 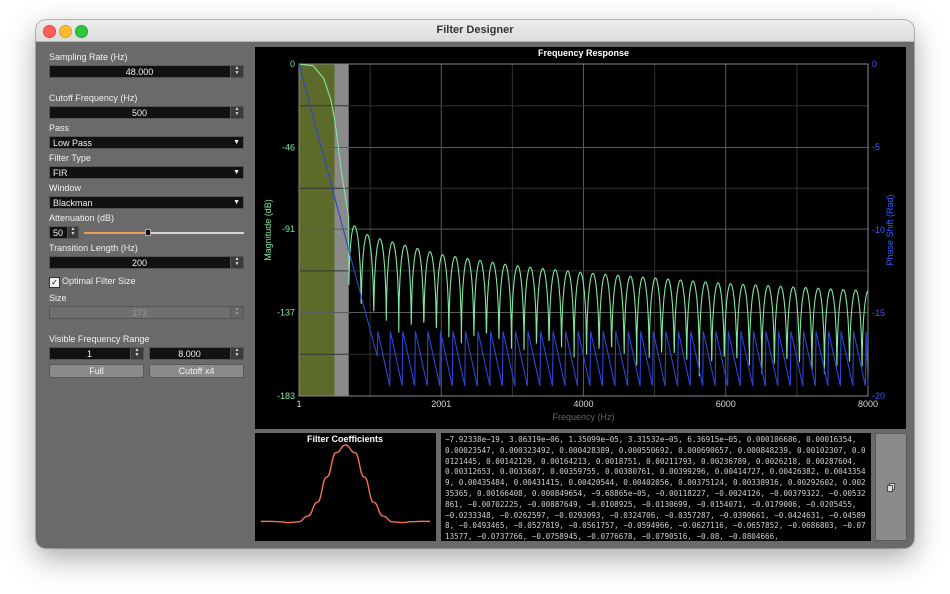 I want to click on sampling-rate-spinbox: 48.000 ▲ ▼, so click(x=146, y=71).